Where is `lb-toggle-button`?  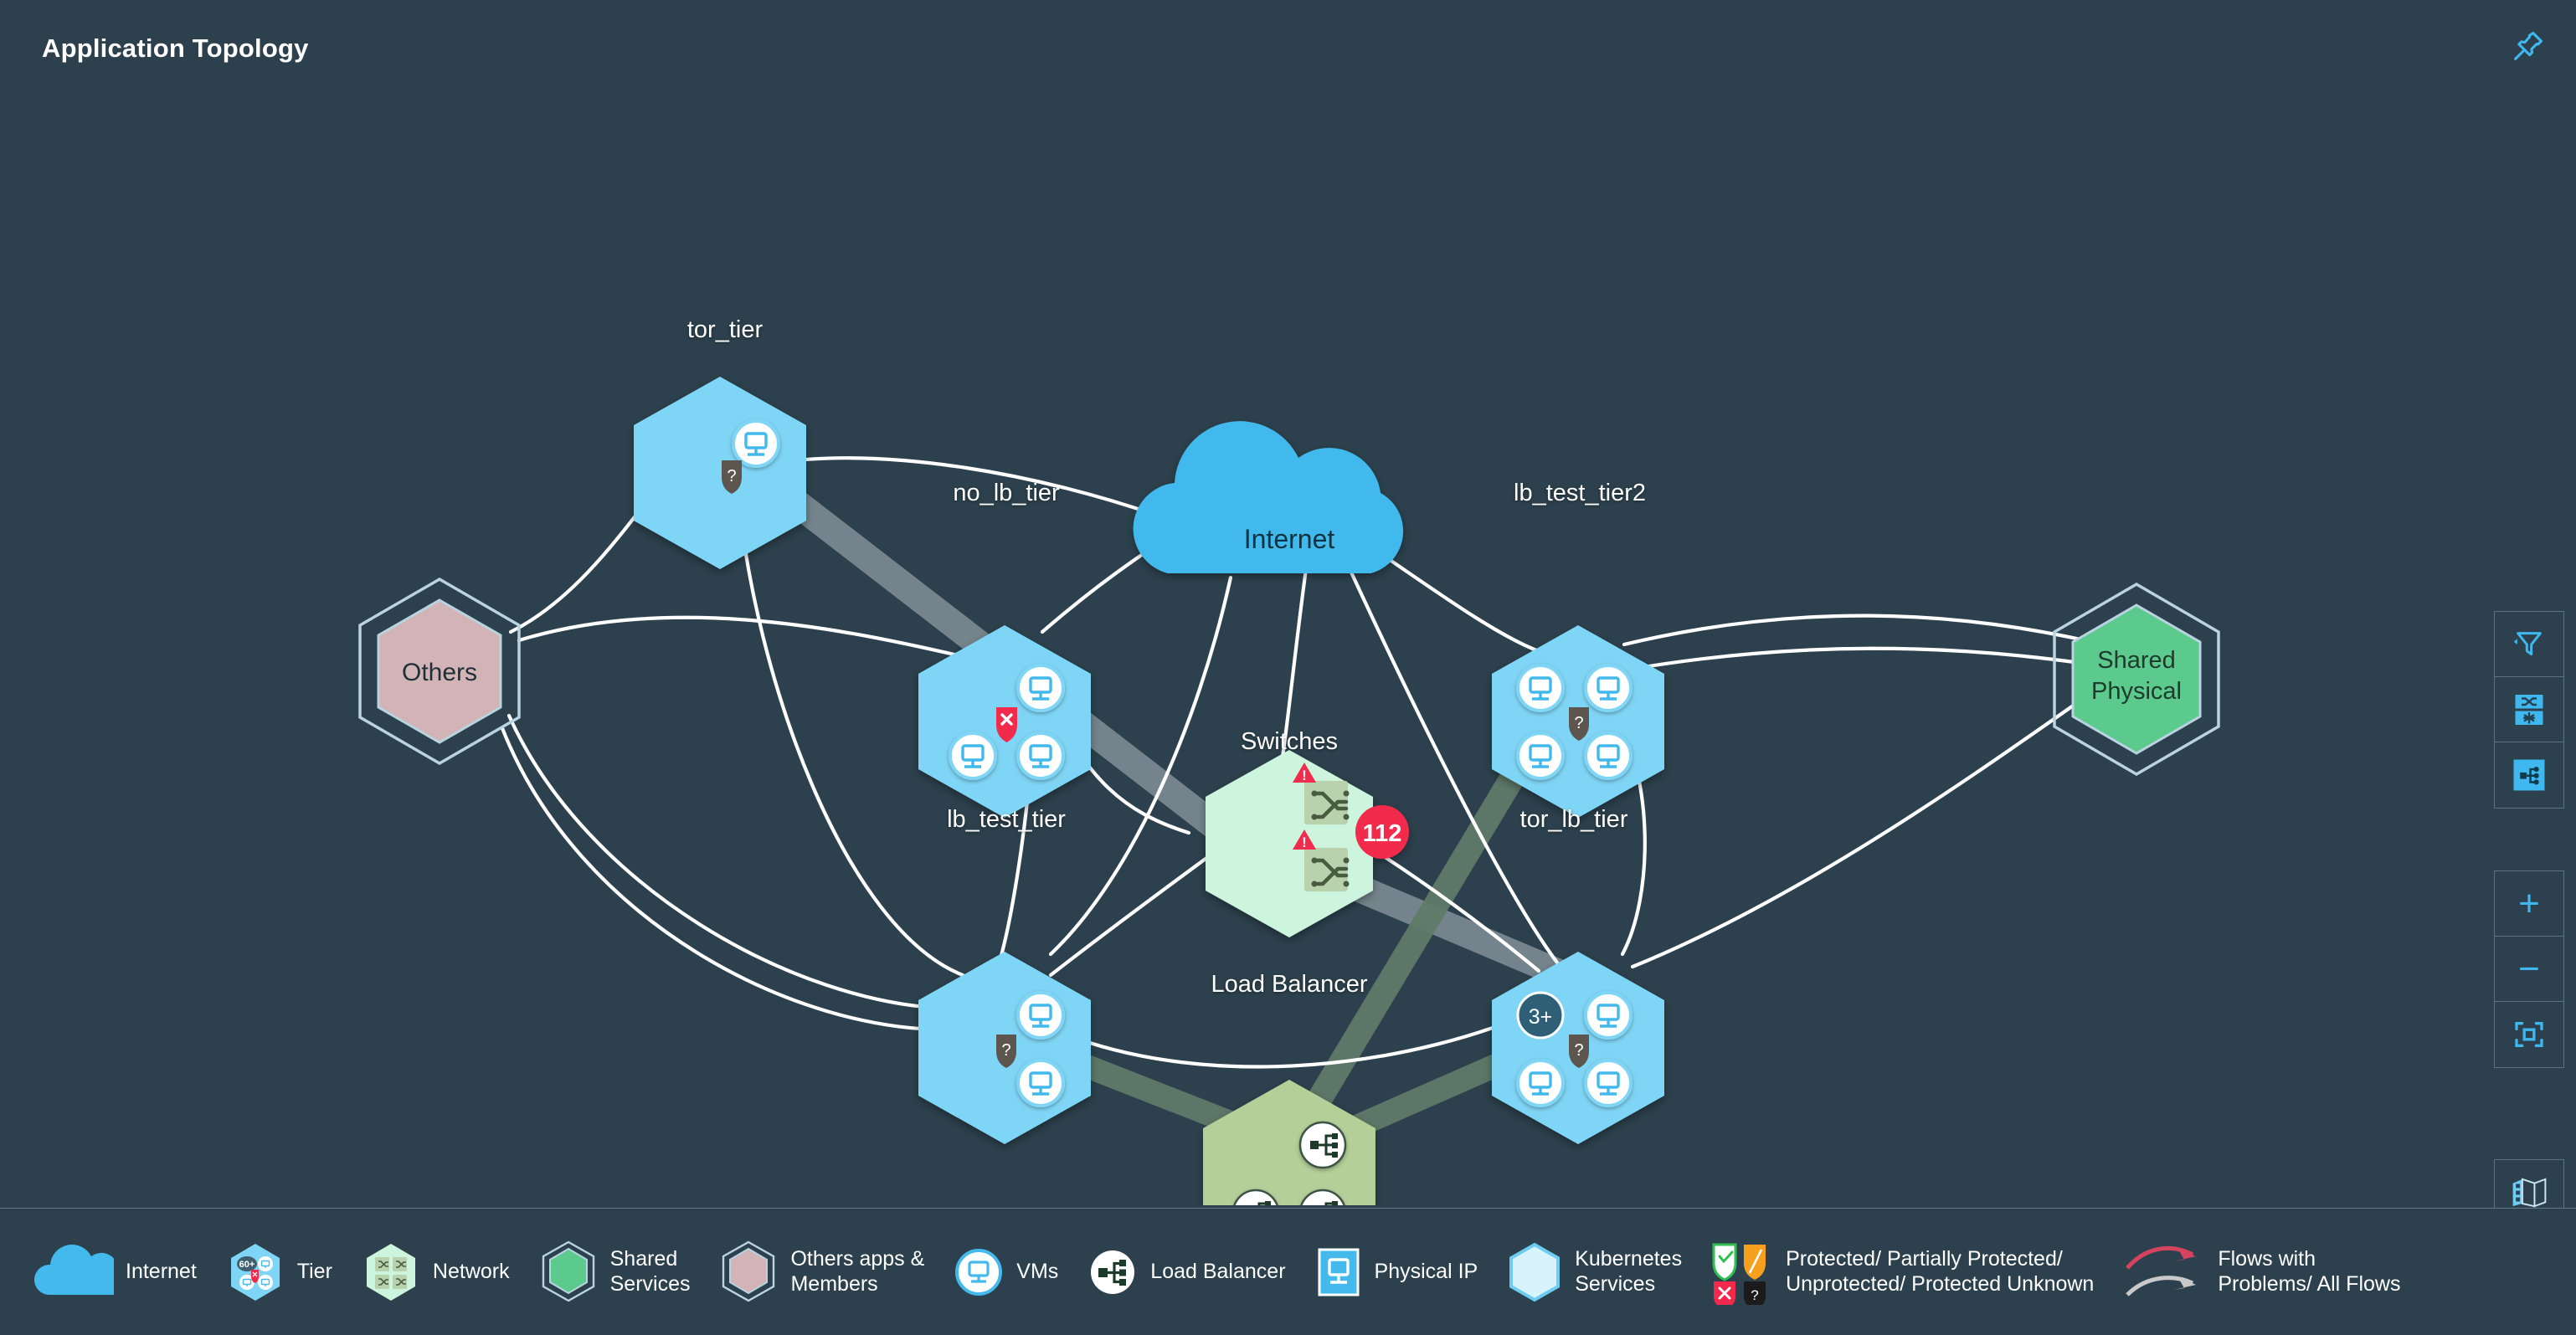
lb-toggle-button is located at coordinates (2529, 775).